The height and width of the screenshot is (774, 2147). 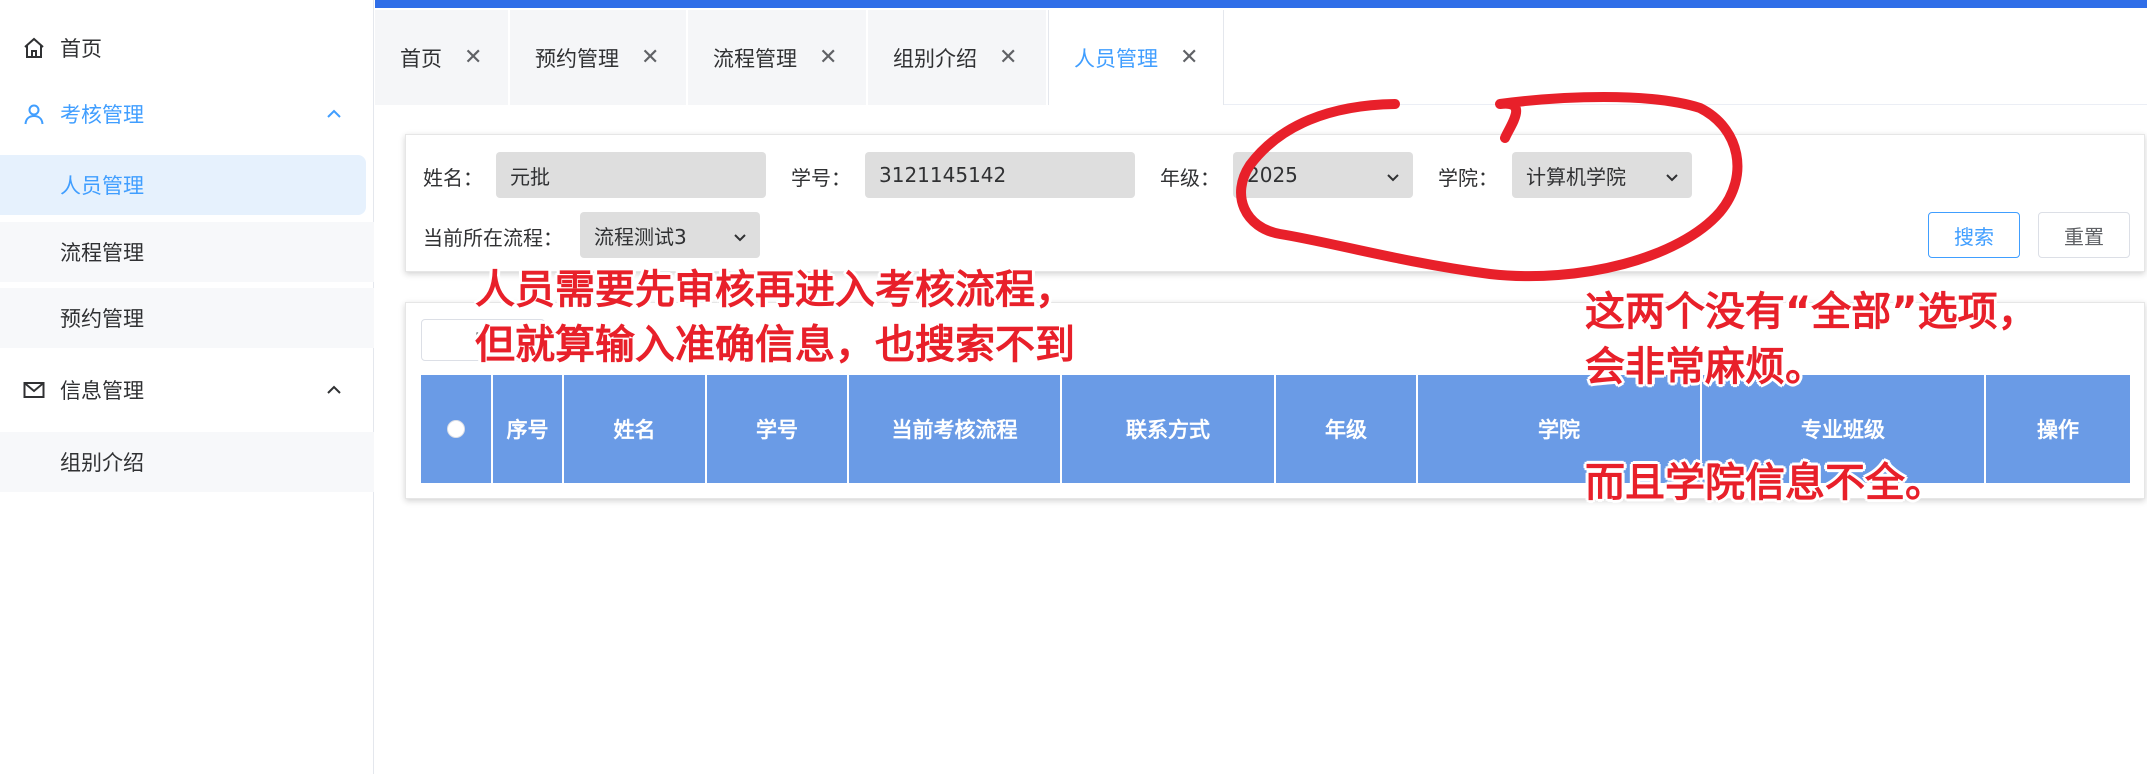 I want to click on tab-group-intro: 组别介绍 ✕, so click(x=958, y=57).